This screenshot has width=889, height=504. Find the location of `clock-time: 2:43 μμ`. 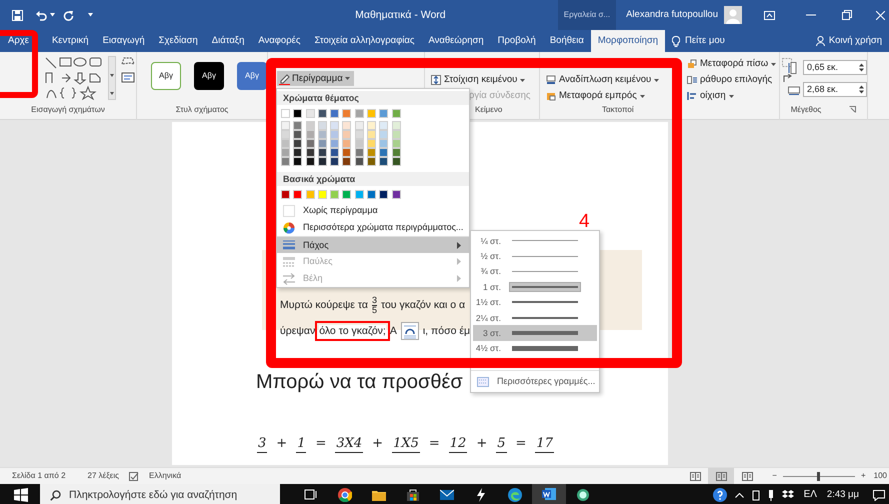

clock-time: 2:43 μμ is located at coordinates (842, 495).